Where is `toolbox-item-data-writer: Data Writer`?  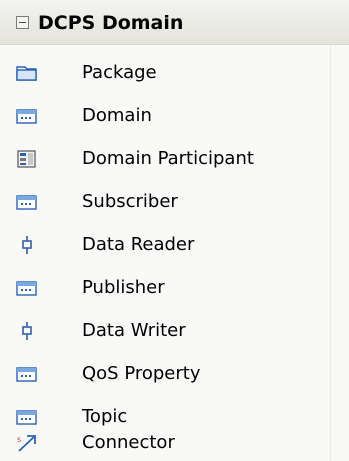 toolbox-item-data-writer: Data Writer is located at coordinates (174, 331).